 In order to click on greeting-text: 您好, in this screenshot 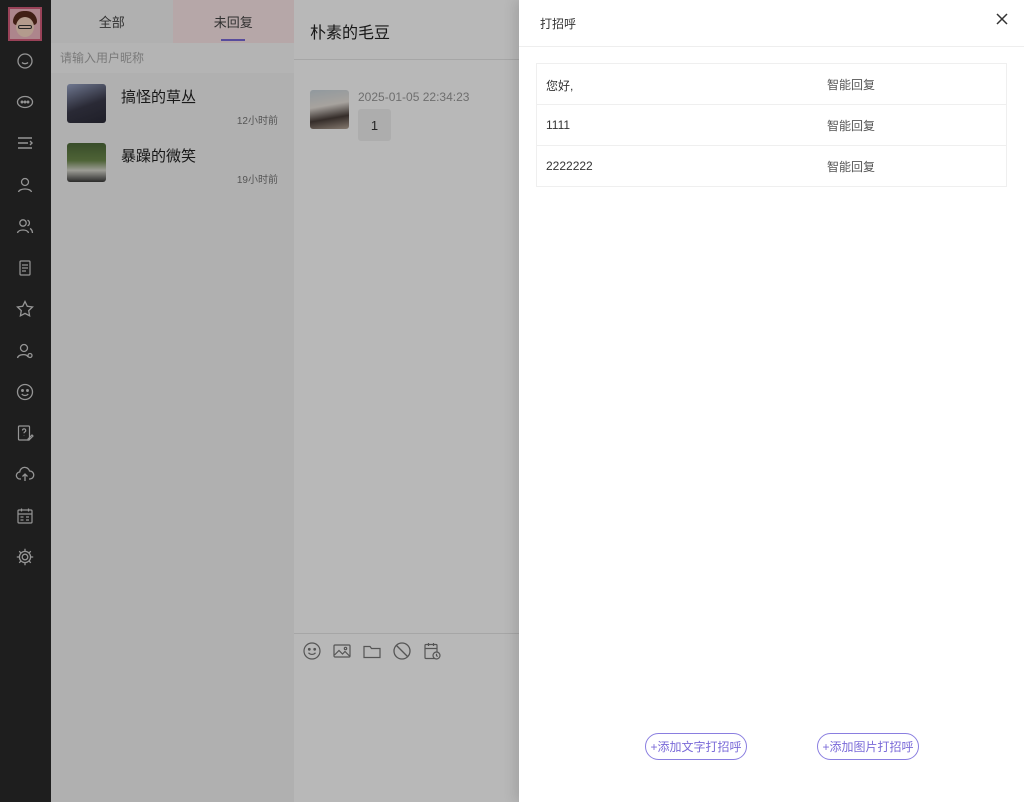, I will do `click(560, 86)`.